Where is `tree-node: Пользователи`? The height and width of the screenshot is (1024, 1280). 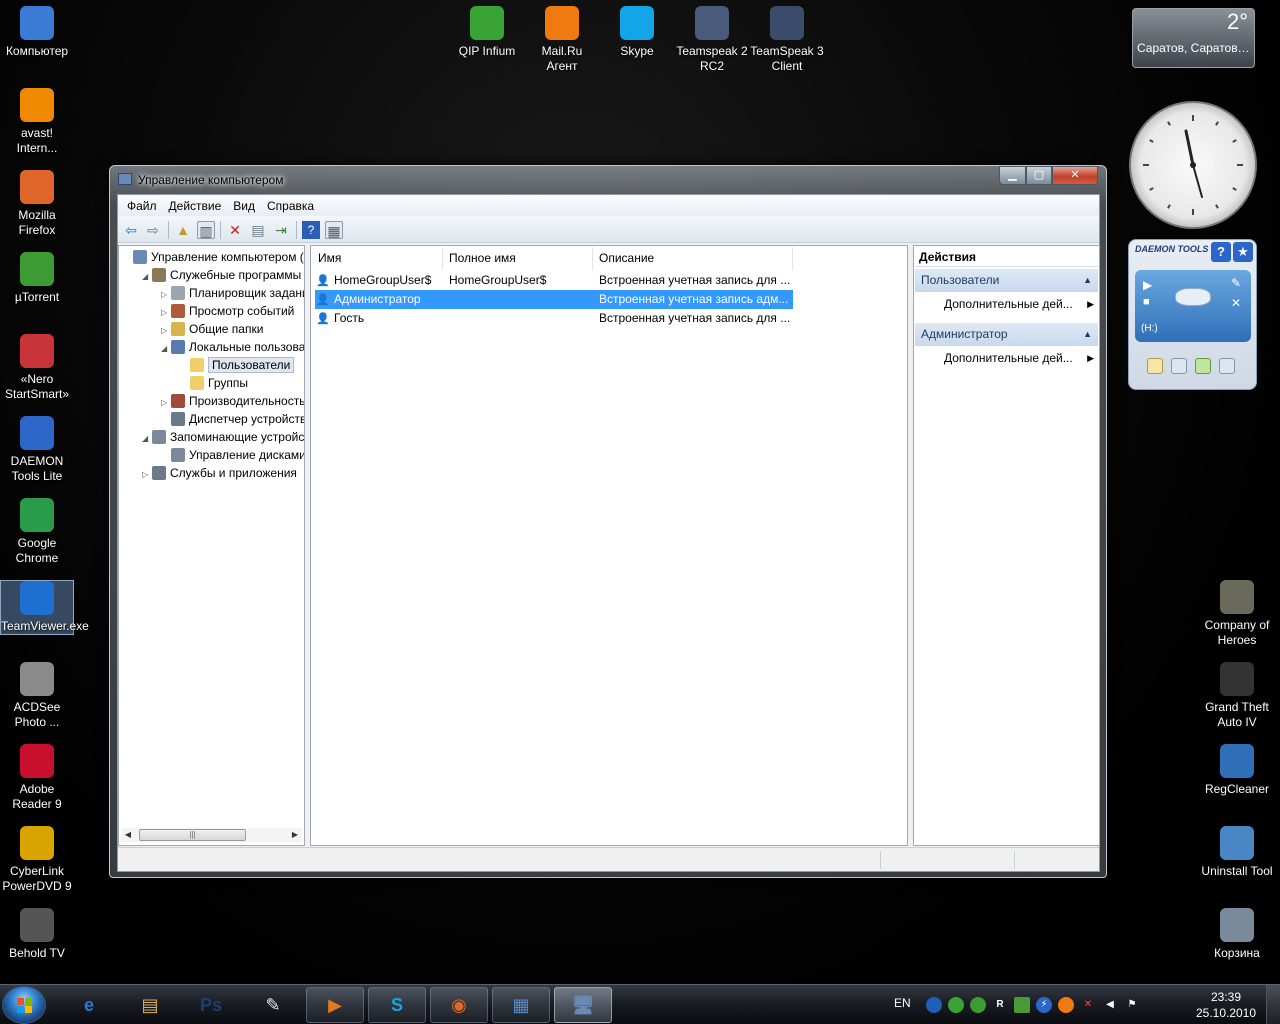
tree-node: Пользователи is located at coordinates (237, 365).